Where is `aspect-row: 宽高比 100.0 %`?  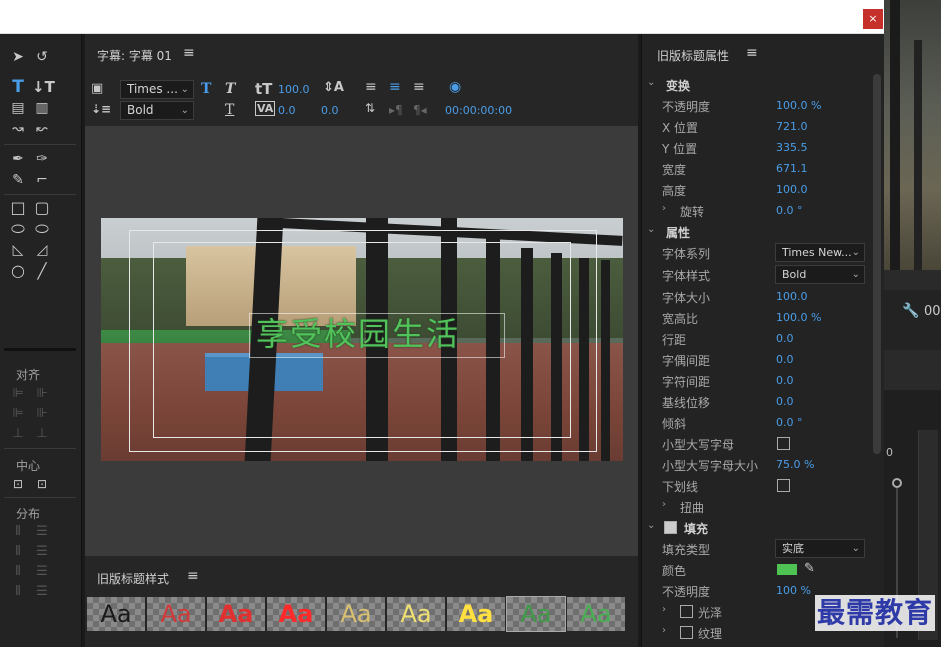 aspect-row: 宽高比 100.0 % is located at coordinates (757, 317).